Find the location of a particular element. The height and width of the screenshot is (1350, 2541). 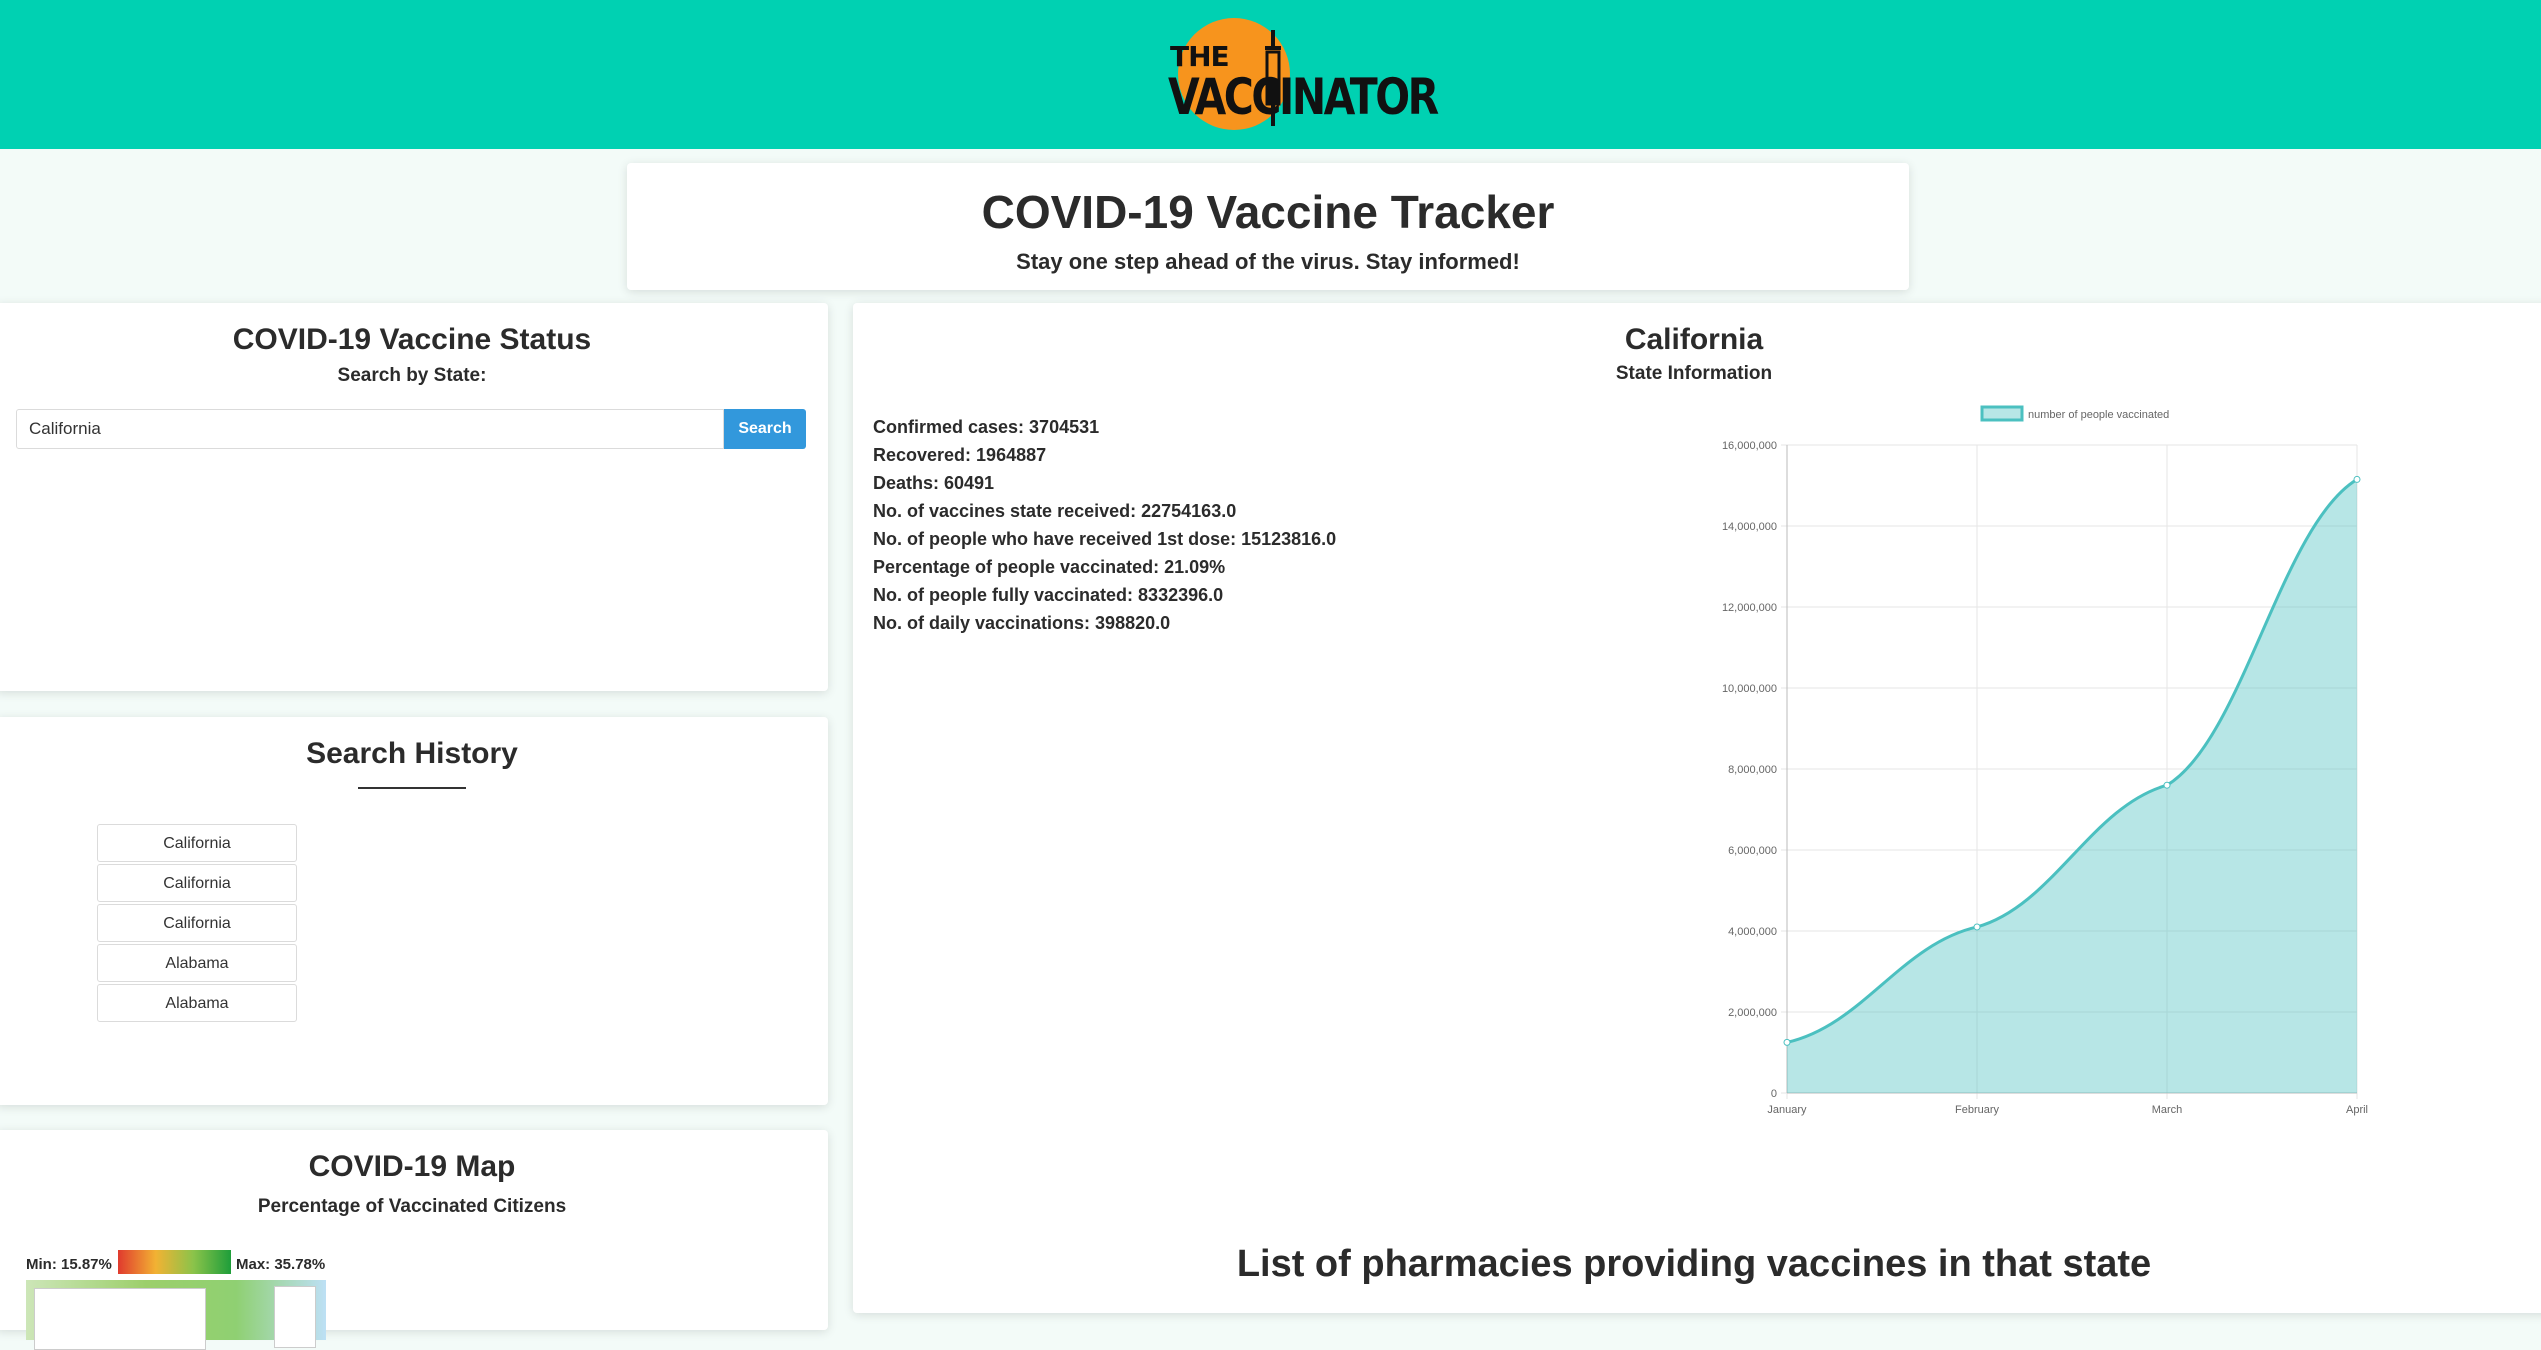

map-title: COVID-19 Map is located at coordinates (412, 1166).